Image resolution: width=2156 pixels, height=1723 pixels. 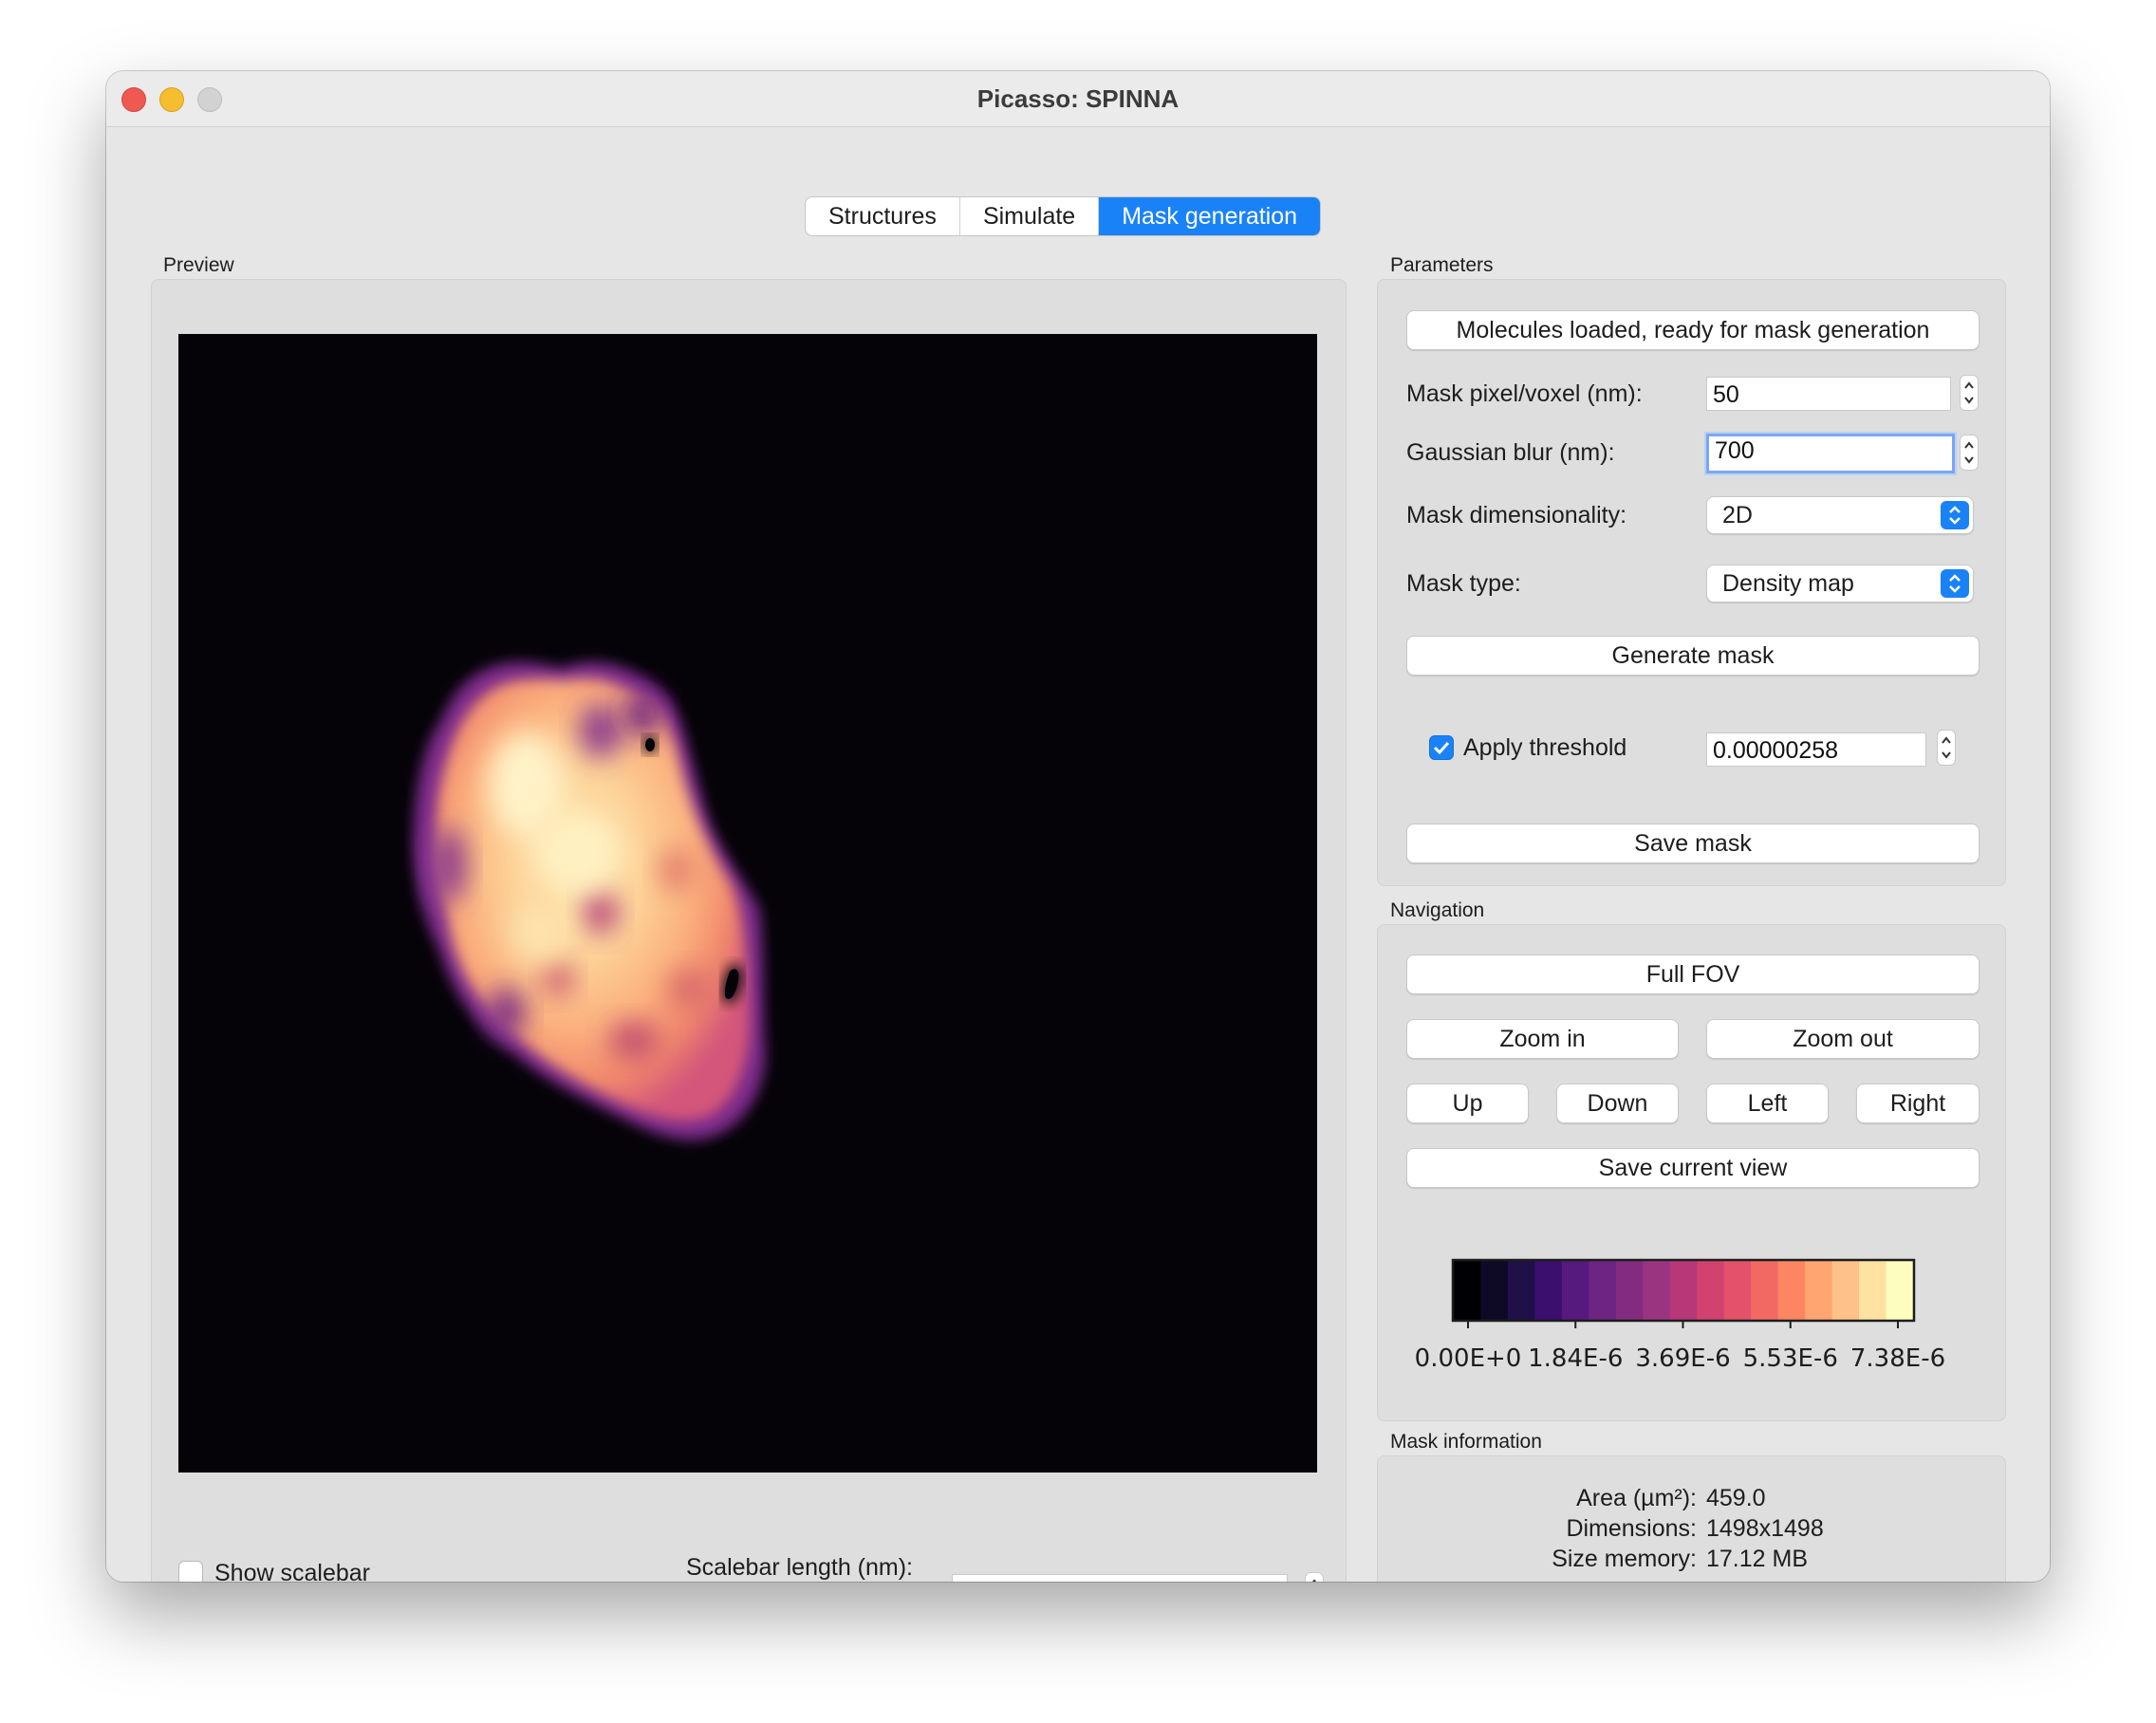 I want to click on threshold-stepper, so click(x=1946, y=748).